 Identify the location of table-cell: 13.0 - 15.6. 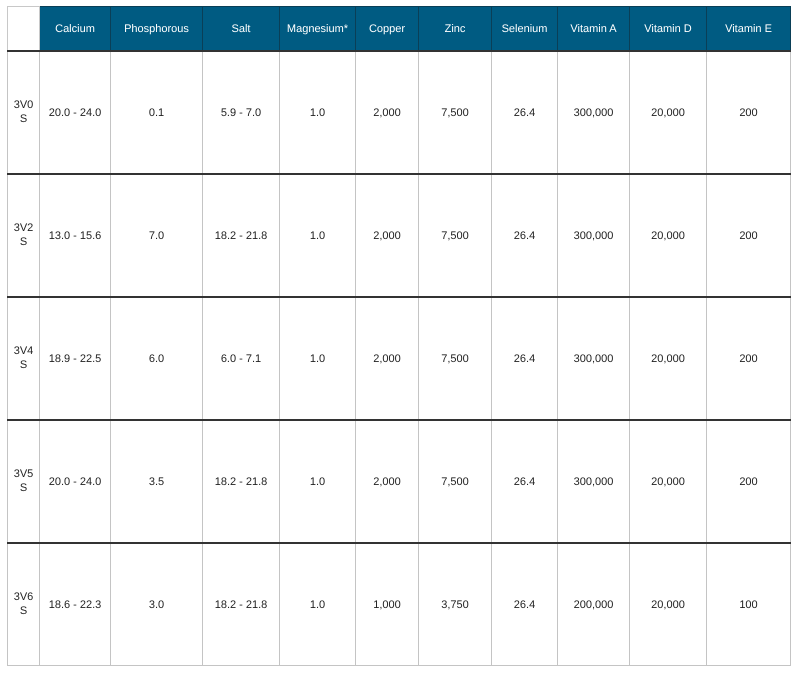
(75, 235).